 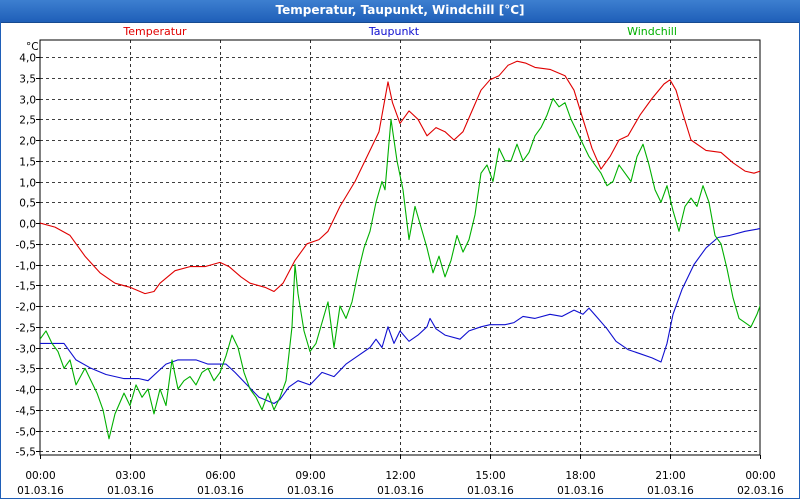 I want to click on y-tick-label: -4,5, so click(x=26, y=412).